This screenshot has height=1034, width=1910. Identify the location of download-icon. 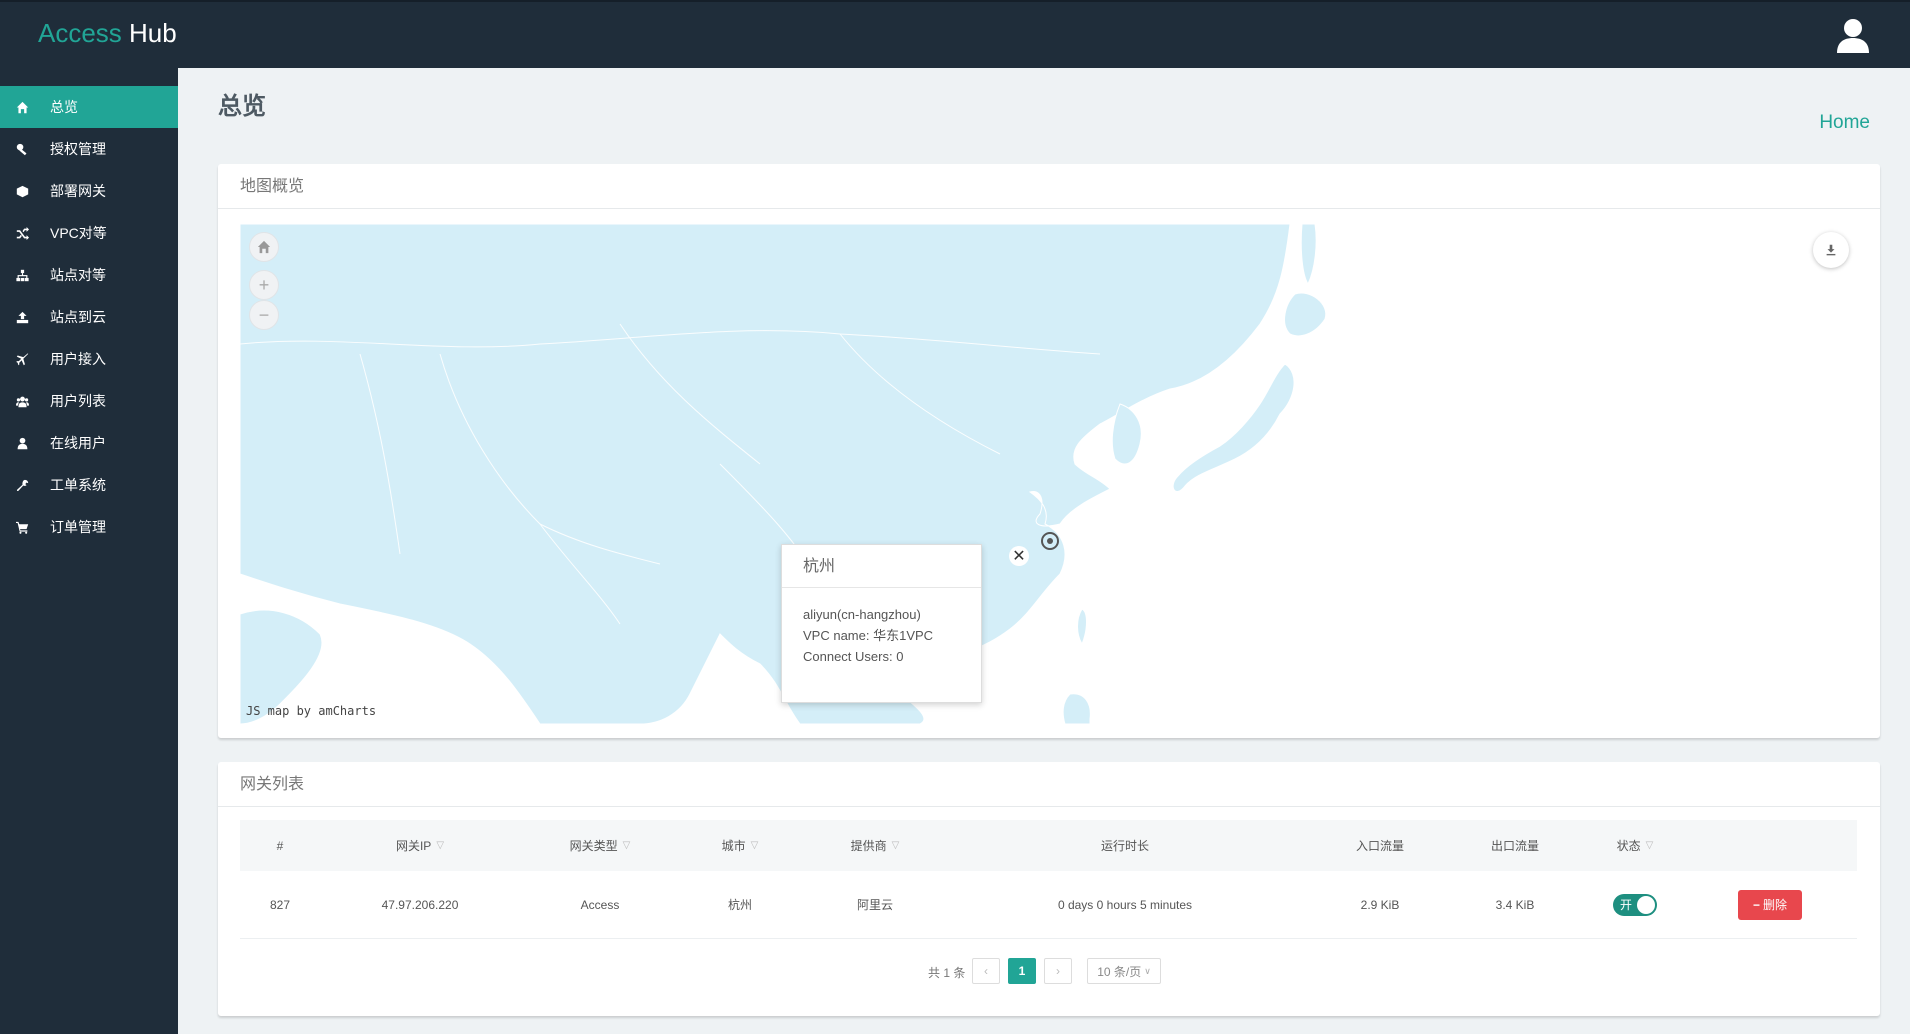
(1831, 250).